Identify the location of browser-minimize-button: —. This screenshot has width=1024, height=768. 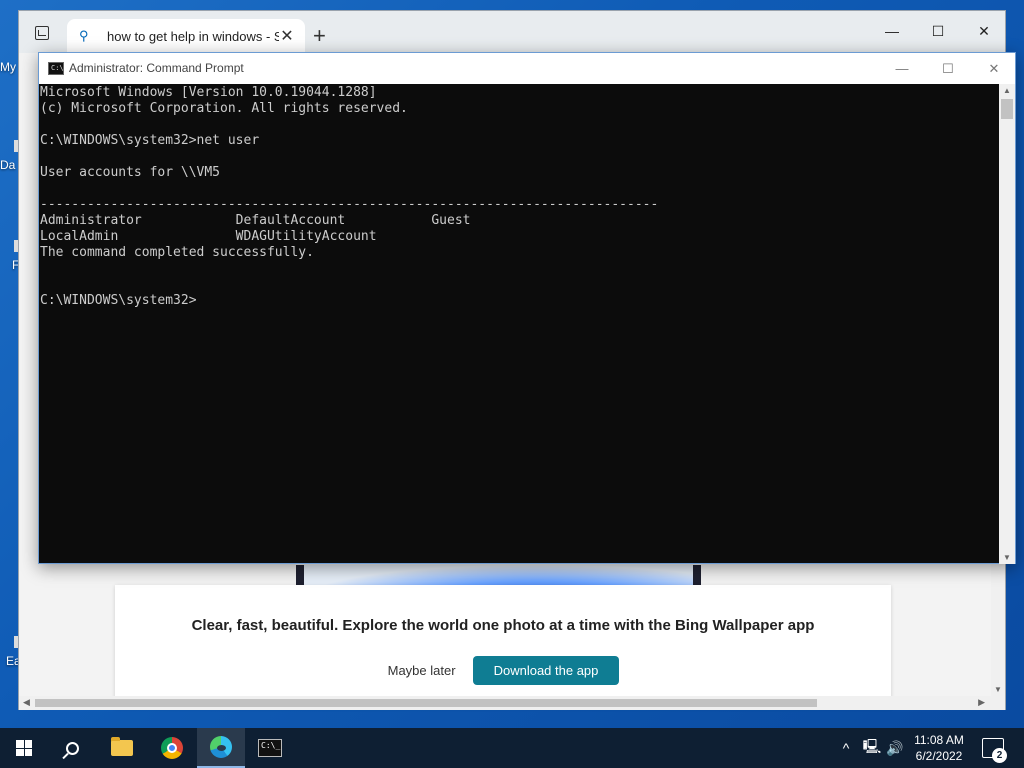
(892, 31).